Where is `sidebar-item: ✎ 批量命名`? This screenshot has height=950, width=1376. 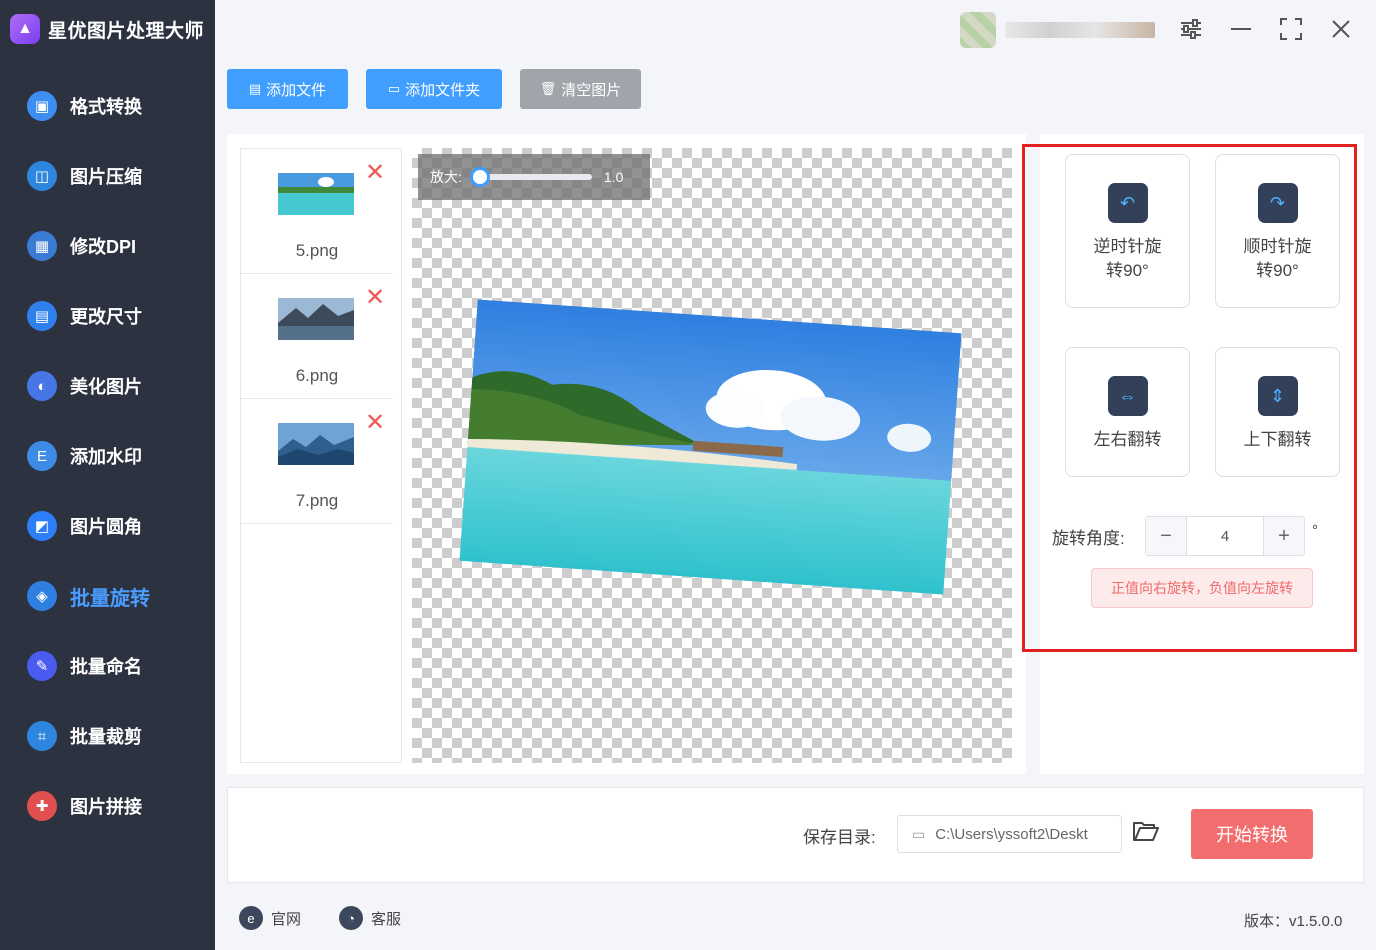
sidebar-item: ✎ 批量命名 is located at coordinates (107, 666).